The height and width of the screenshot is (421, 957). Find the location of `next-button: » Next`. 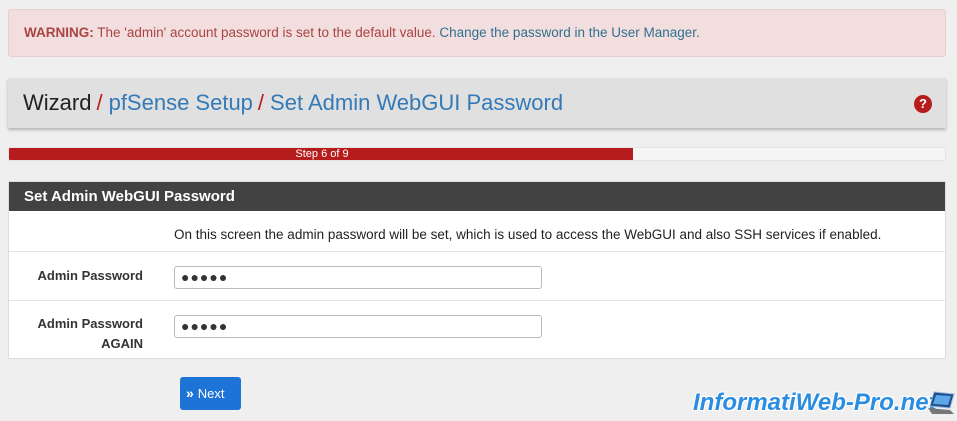

next-button: » Next is located at coordinates (210, 393).